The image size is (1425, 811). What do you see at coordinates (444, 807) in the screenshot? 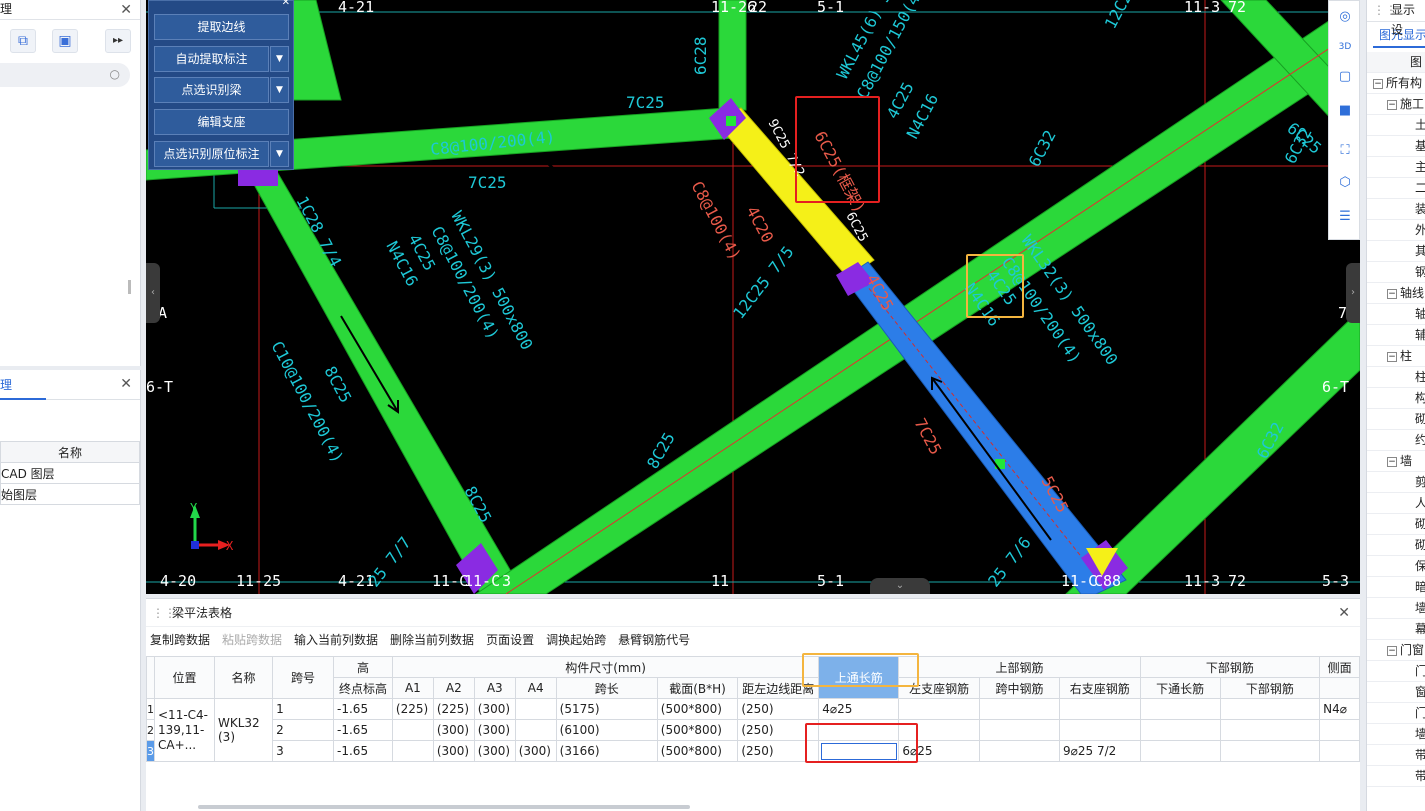
I see `horizontal-scrollbar` at bounding box center [444, 807].